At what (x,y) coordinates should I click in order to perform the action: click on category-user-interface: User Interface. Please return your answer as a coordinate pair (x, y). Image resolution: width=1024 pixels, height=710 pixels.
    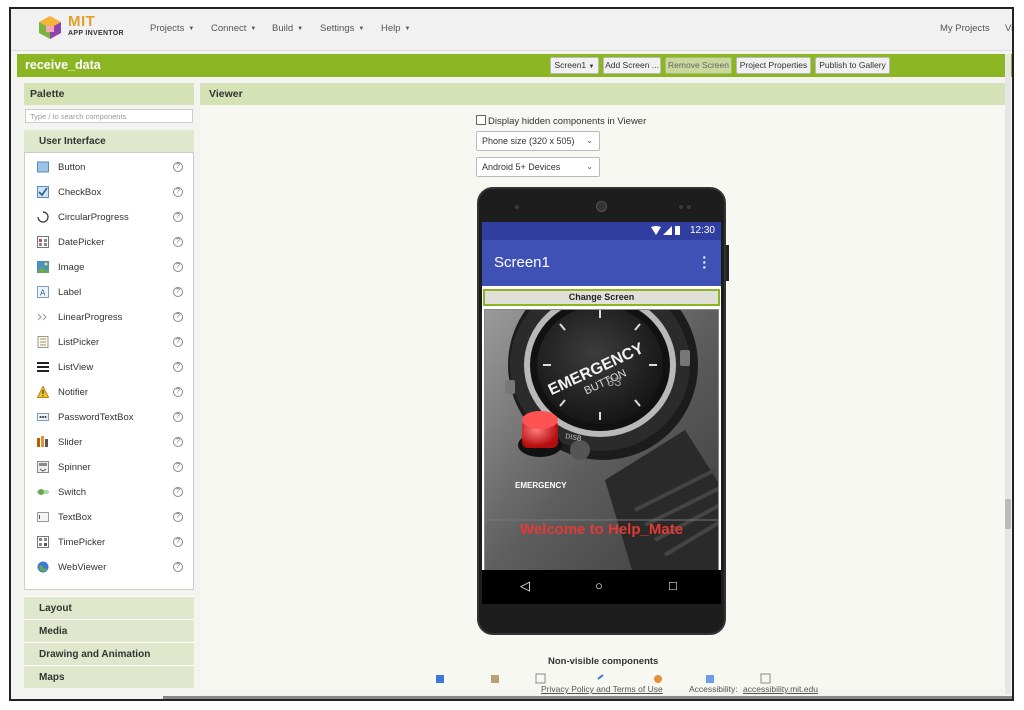
    Looking at the image, I should click on (109, 141).